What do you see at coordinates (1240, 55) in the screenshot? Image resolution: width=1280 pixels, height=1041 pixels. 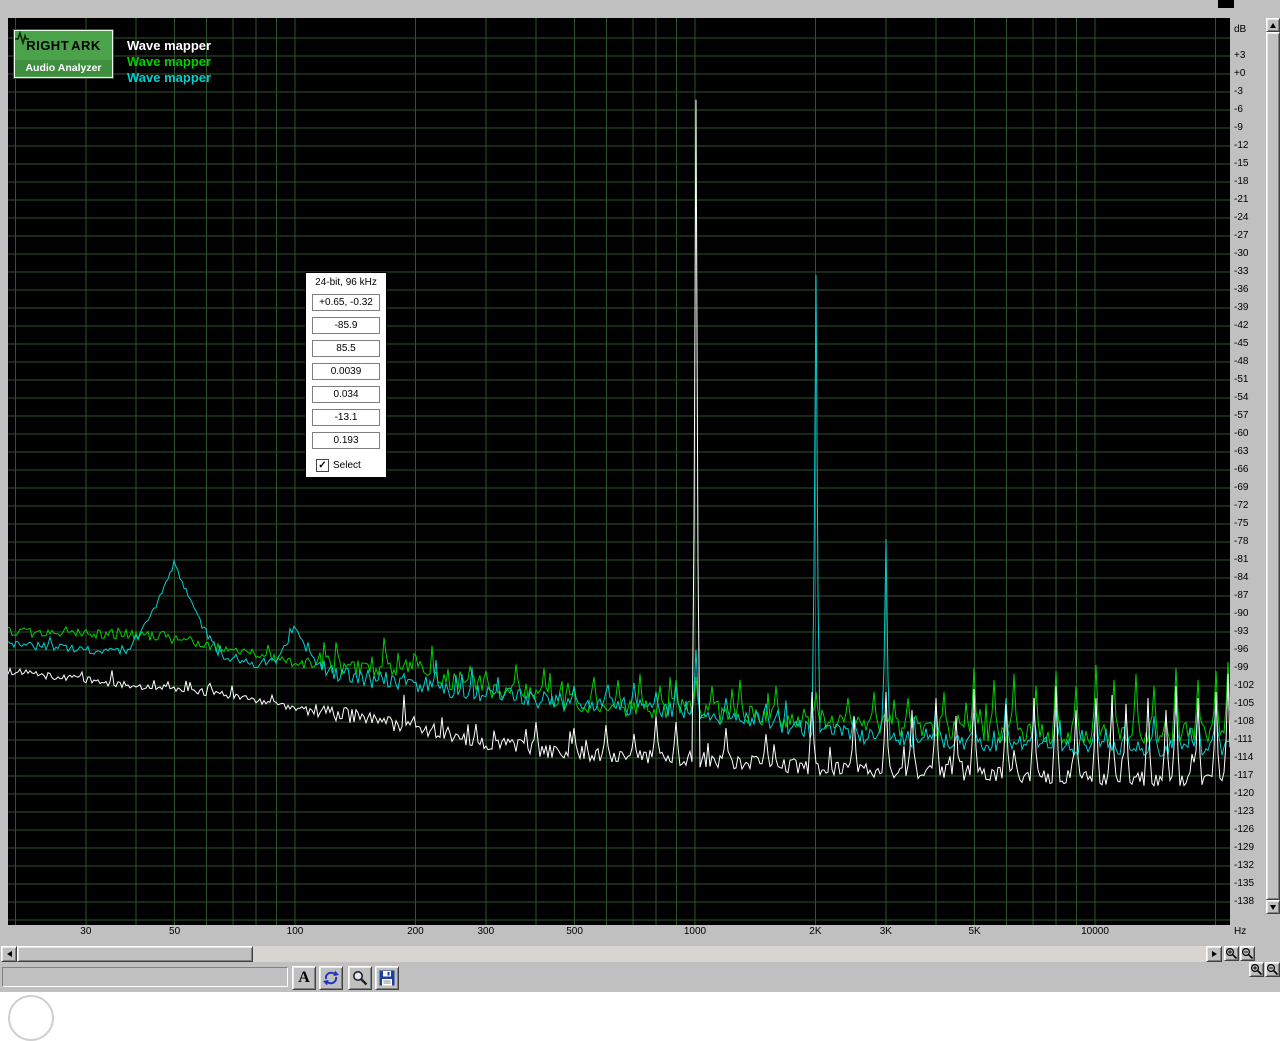 I see `db-tick-label: +3` at bounding box center [1240, 55].